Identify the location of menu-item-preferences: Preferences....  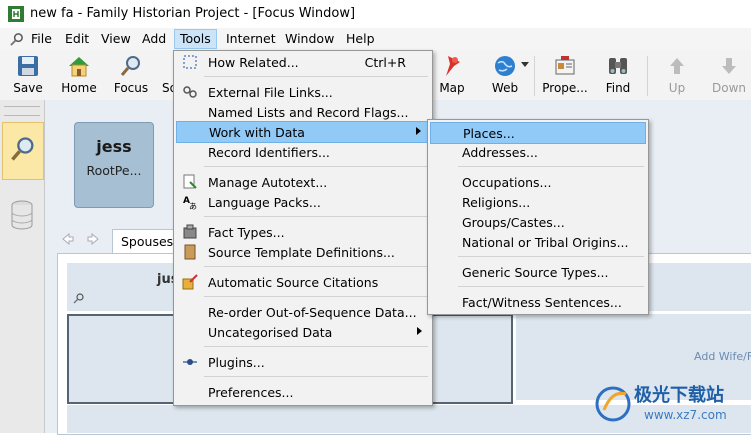
(303, 392).